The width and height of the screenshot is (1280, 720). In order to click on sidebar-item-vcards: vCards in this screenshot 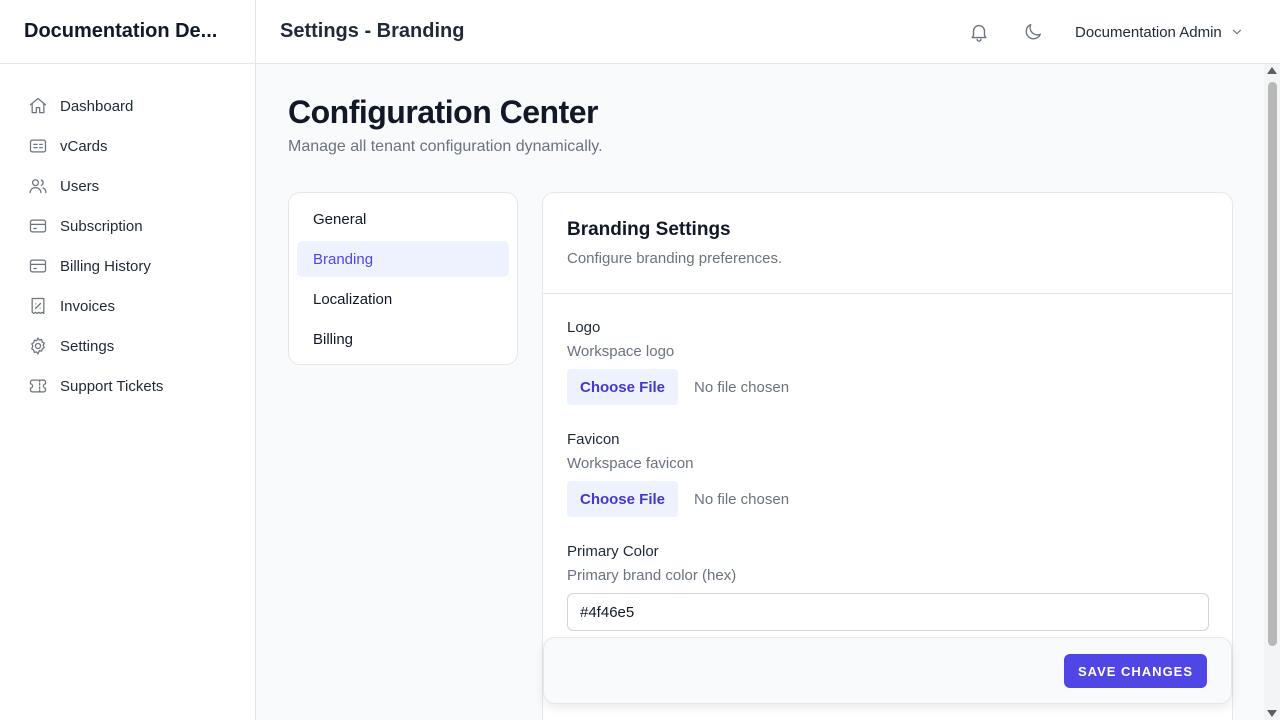, I will do `click(127, 146)`.